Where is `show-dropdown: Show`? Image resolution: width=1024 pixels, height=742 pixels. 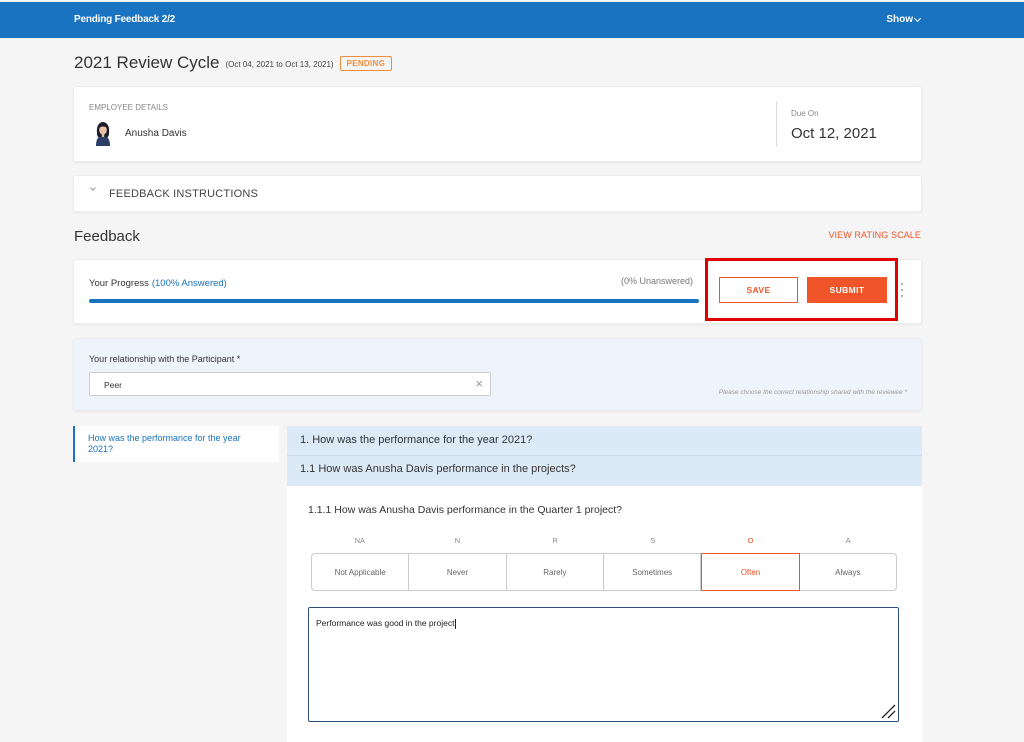
show-dropdown: Show is located at coordinates (904, 19).